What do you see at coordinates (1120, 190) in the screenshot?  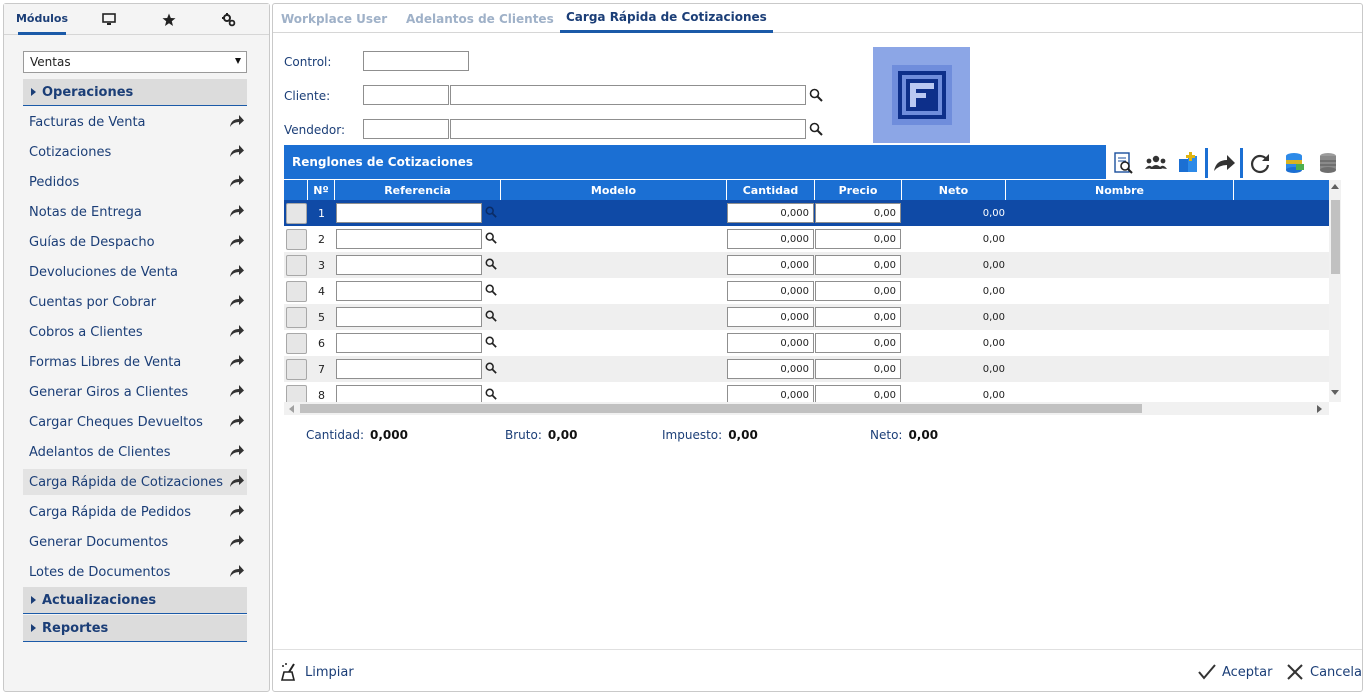 I see `header-nombre: Nombre` at bounding box center [1120, 190].